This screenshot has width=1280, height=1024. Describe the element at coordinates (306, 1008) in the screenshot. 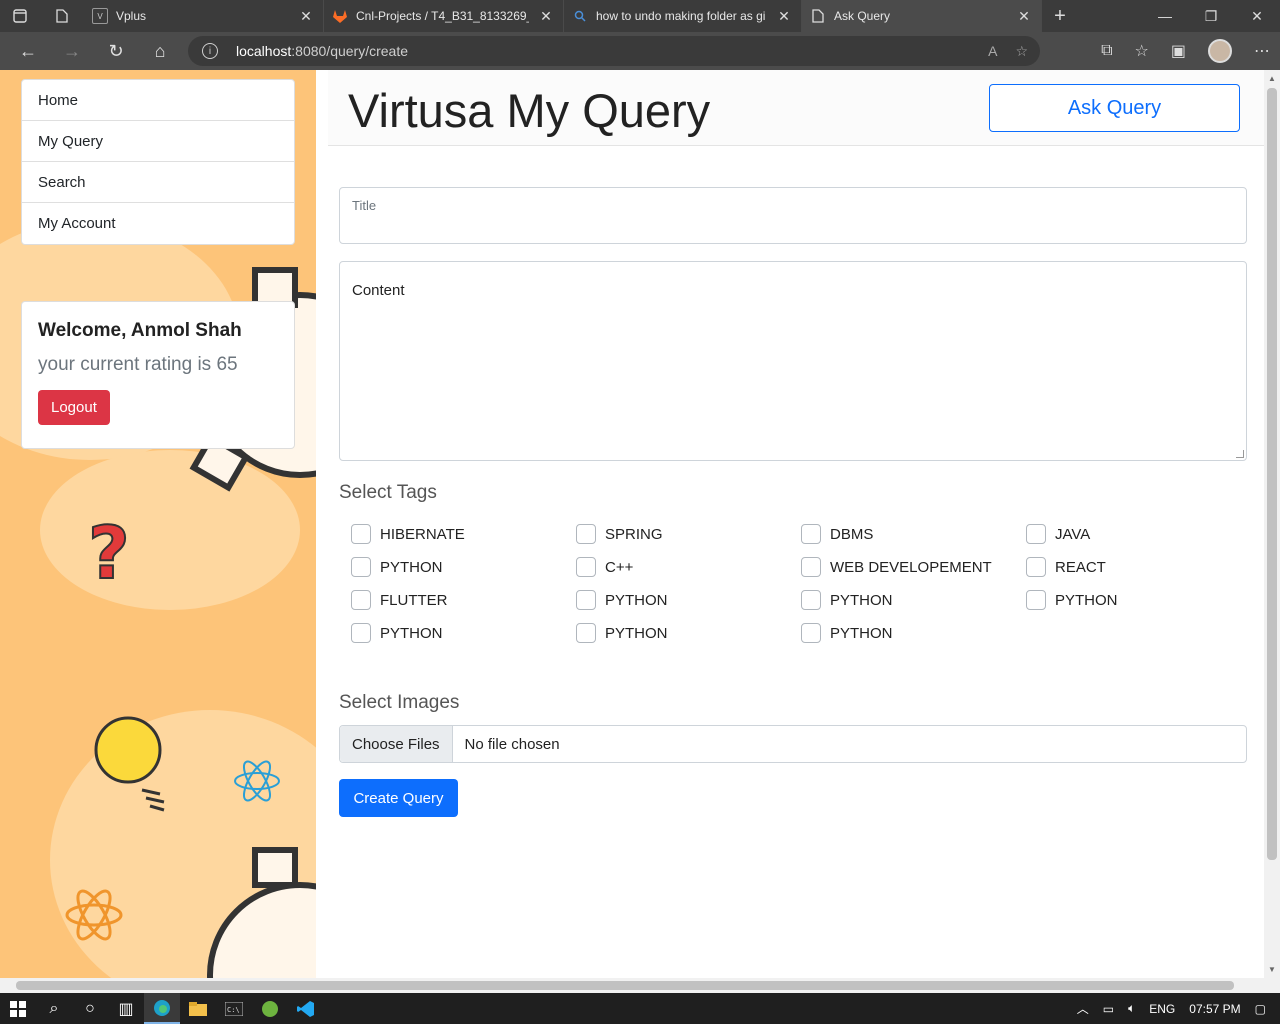

I see `vscode-icon` at that location.